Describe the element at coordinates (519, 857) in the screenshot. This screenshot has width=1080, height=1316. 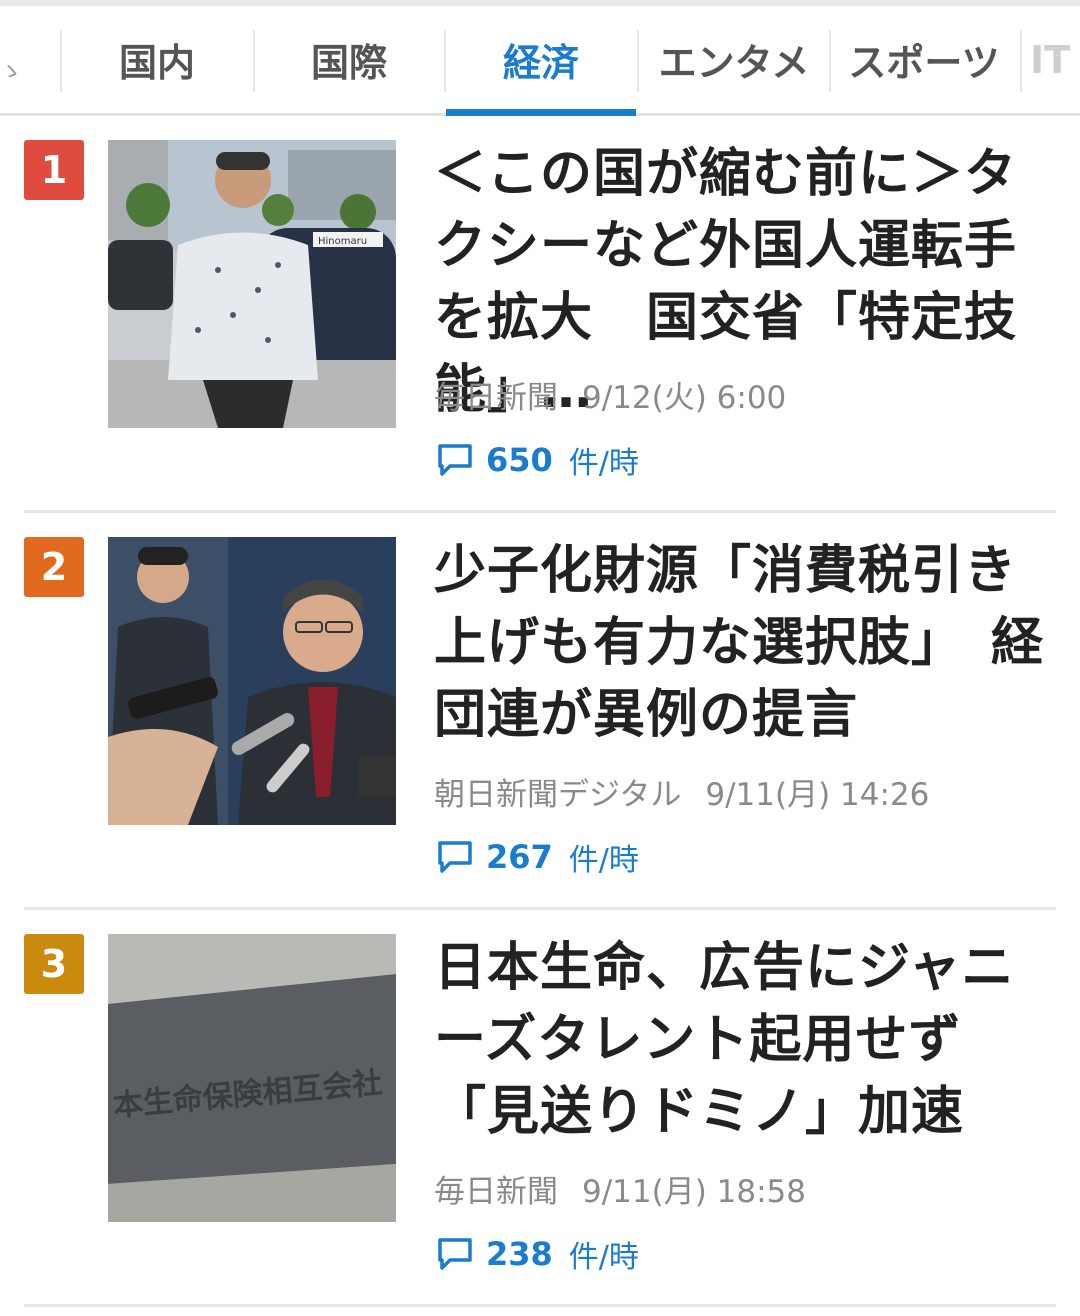
I see `comment-count: 267` at that location.